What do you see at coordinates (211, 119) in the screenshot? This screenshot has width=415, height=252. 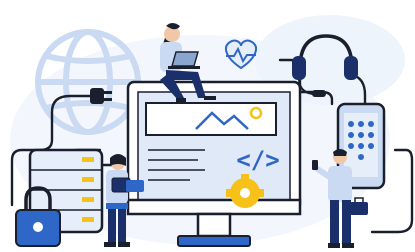 I see `image-placeholder-icon` at bounding box center [211, 119].